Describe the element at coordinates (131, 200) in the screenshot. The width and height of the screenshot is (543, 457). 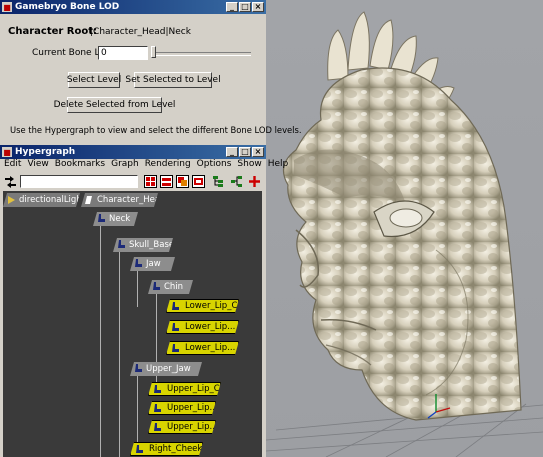
I see `node-label: Character_Head` at that location.